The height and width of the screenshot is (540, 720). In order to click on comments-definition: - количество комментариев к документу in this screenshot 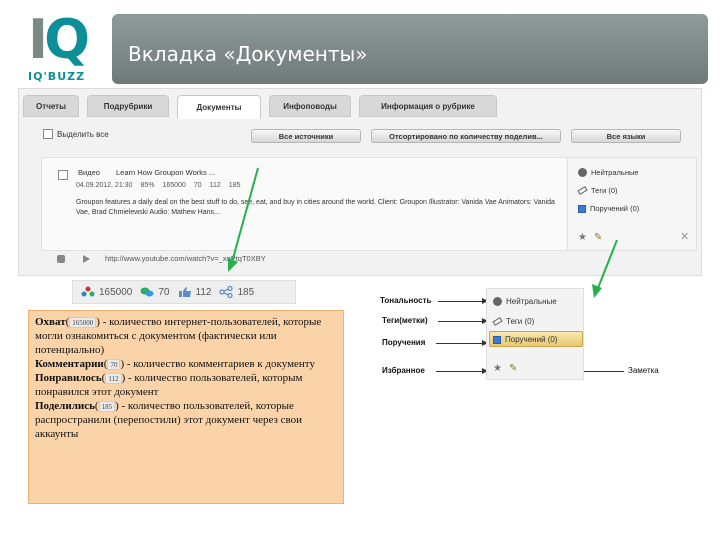, I will do `click(219, 364)`.